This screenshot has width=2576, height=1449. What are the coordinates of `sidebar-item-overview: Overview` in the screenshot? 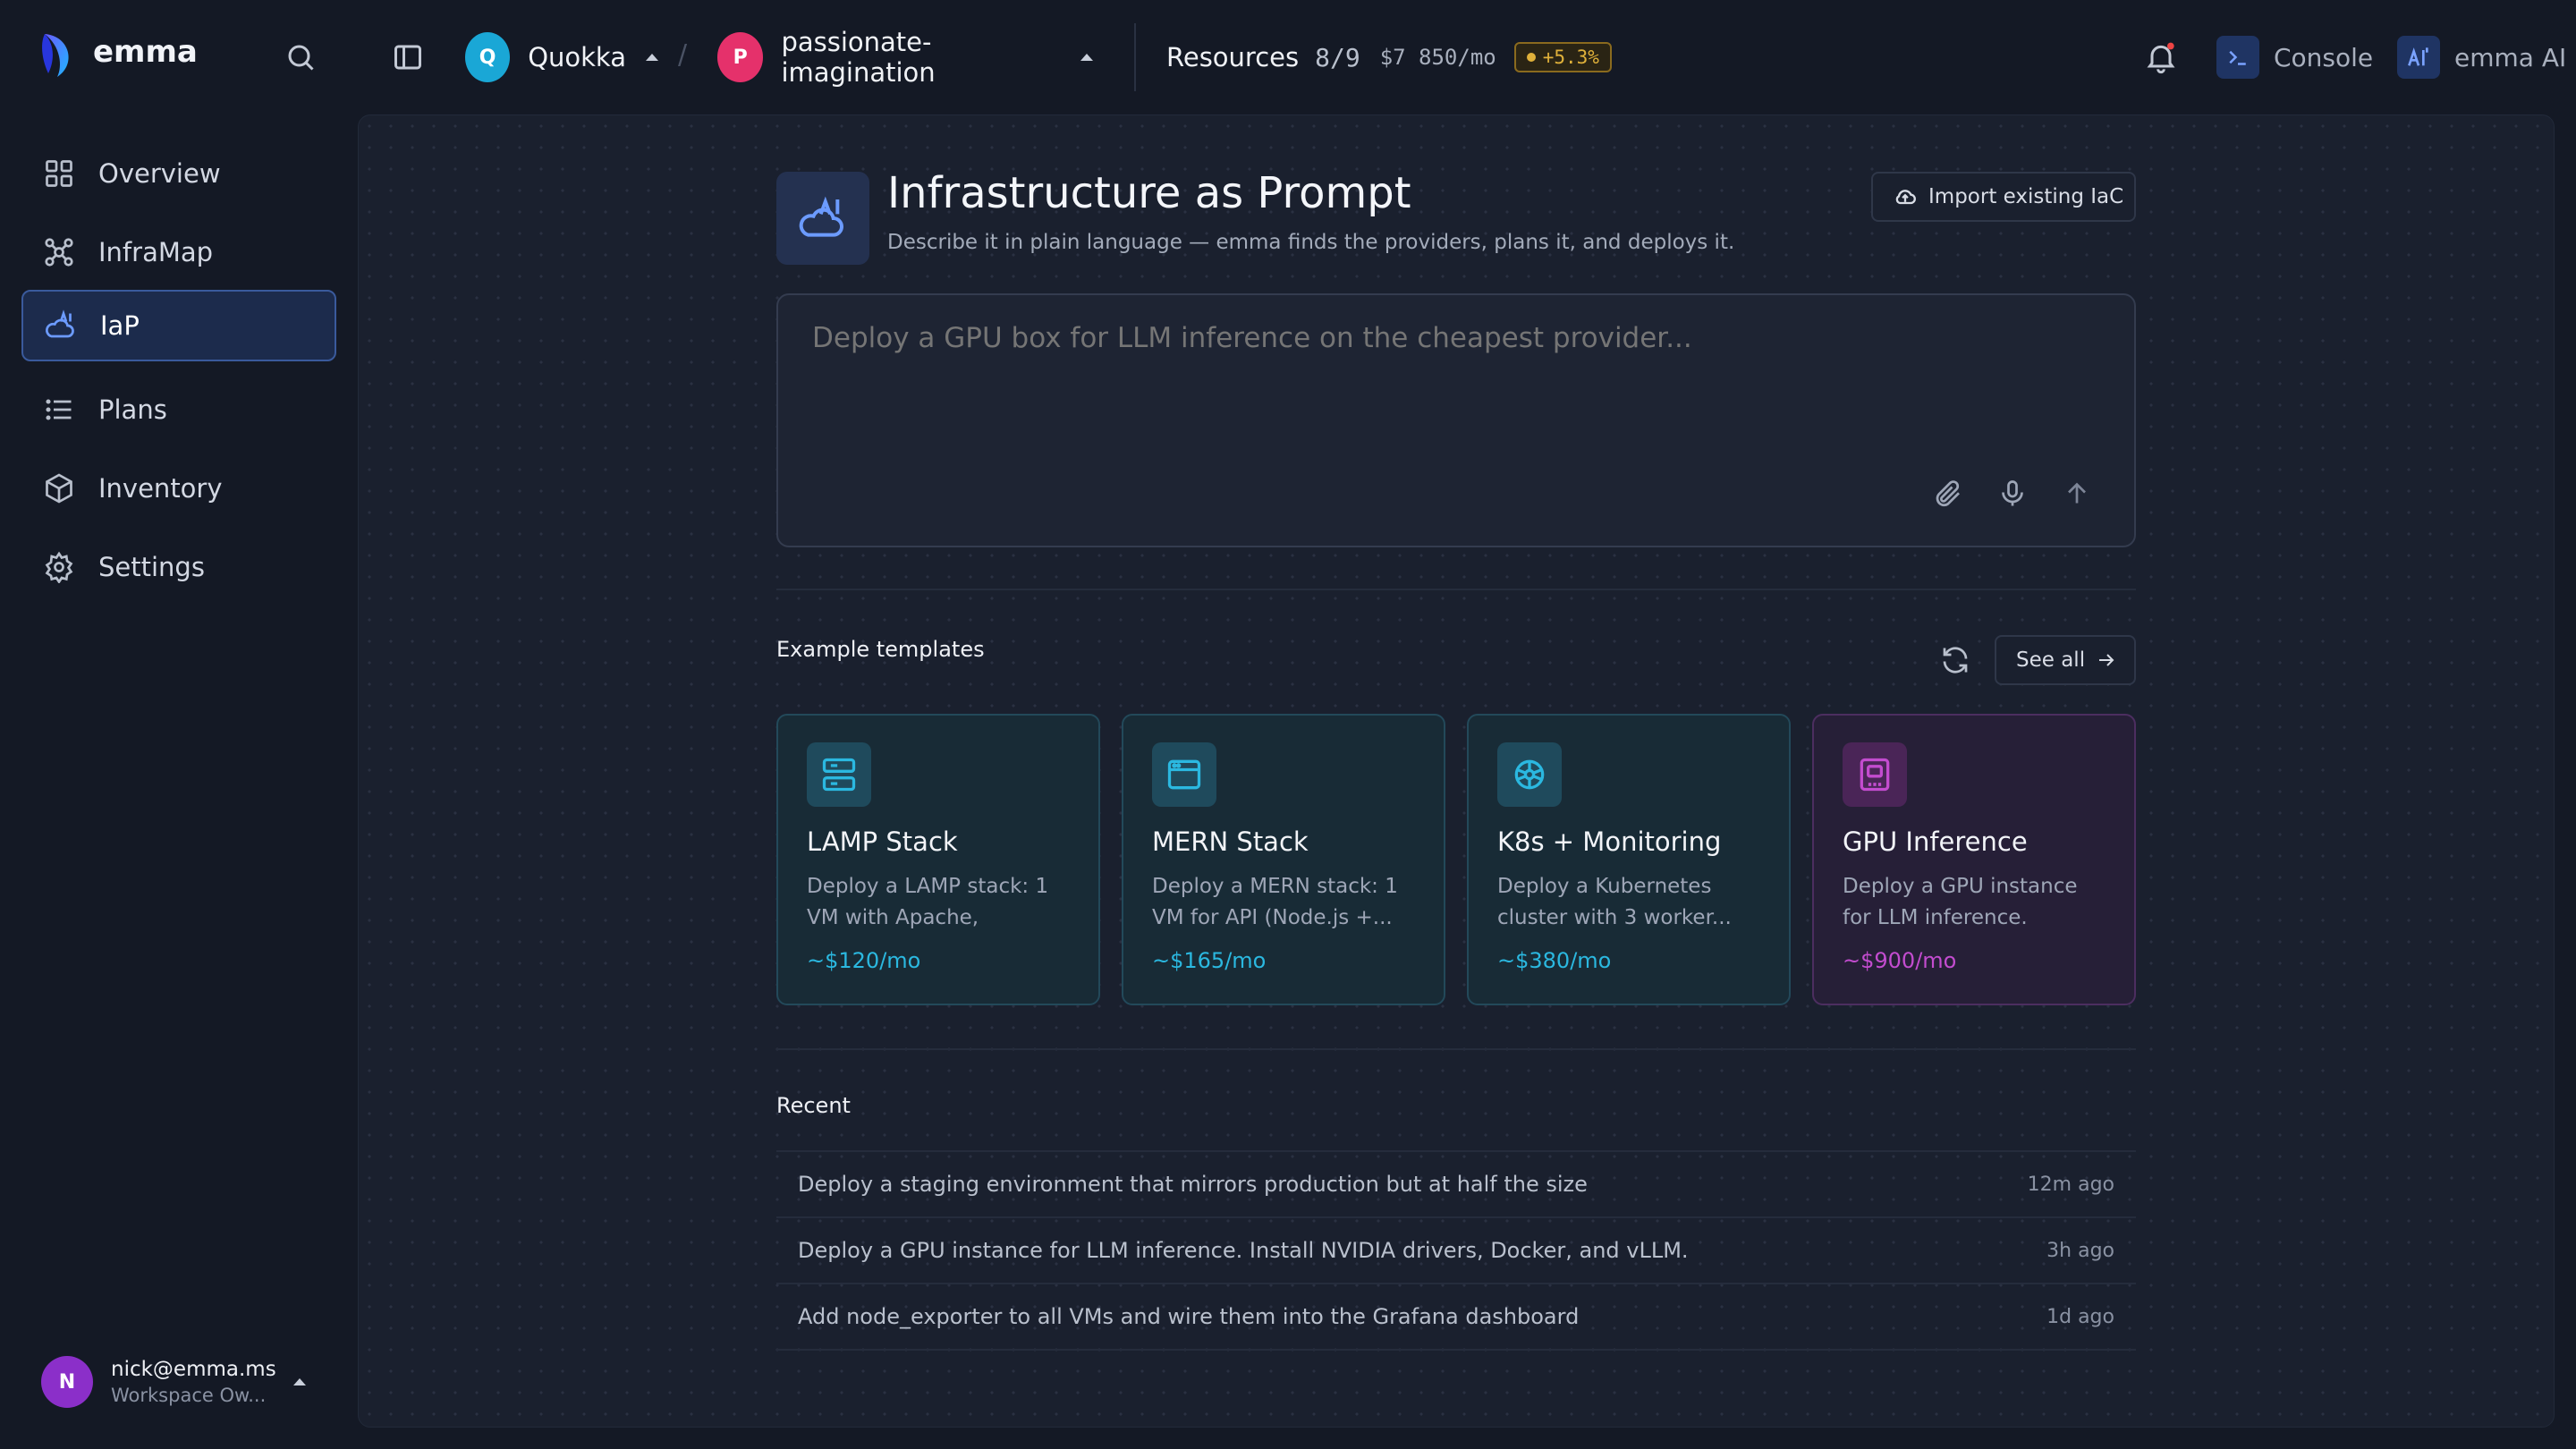 It's located at (178, 173).